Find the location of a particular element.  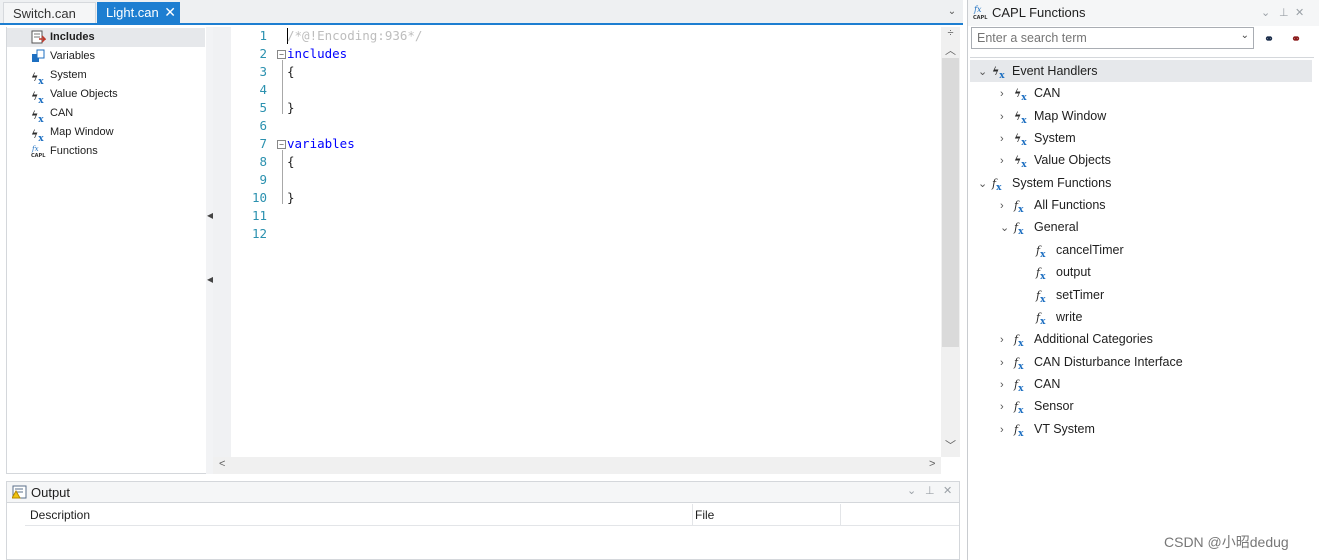

tree-node: › fx VT System is located at coordinates (1141, 429).